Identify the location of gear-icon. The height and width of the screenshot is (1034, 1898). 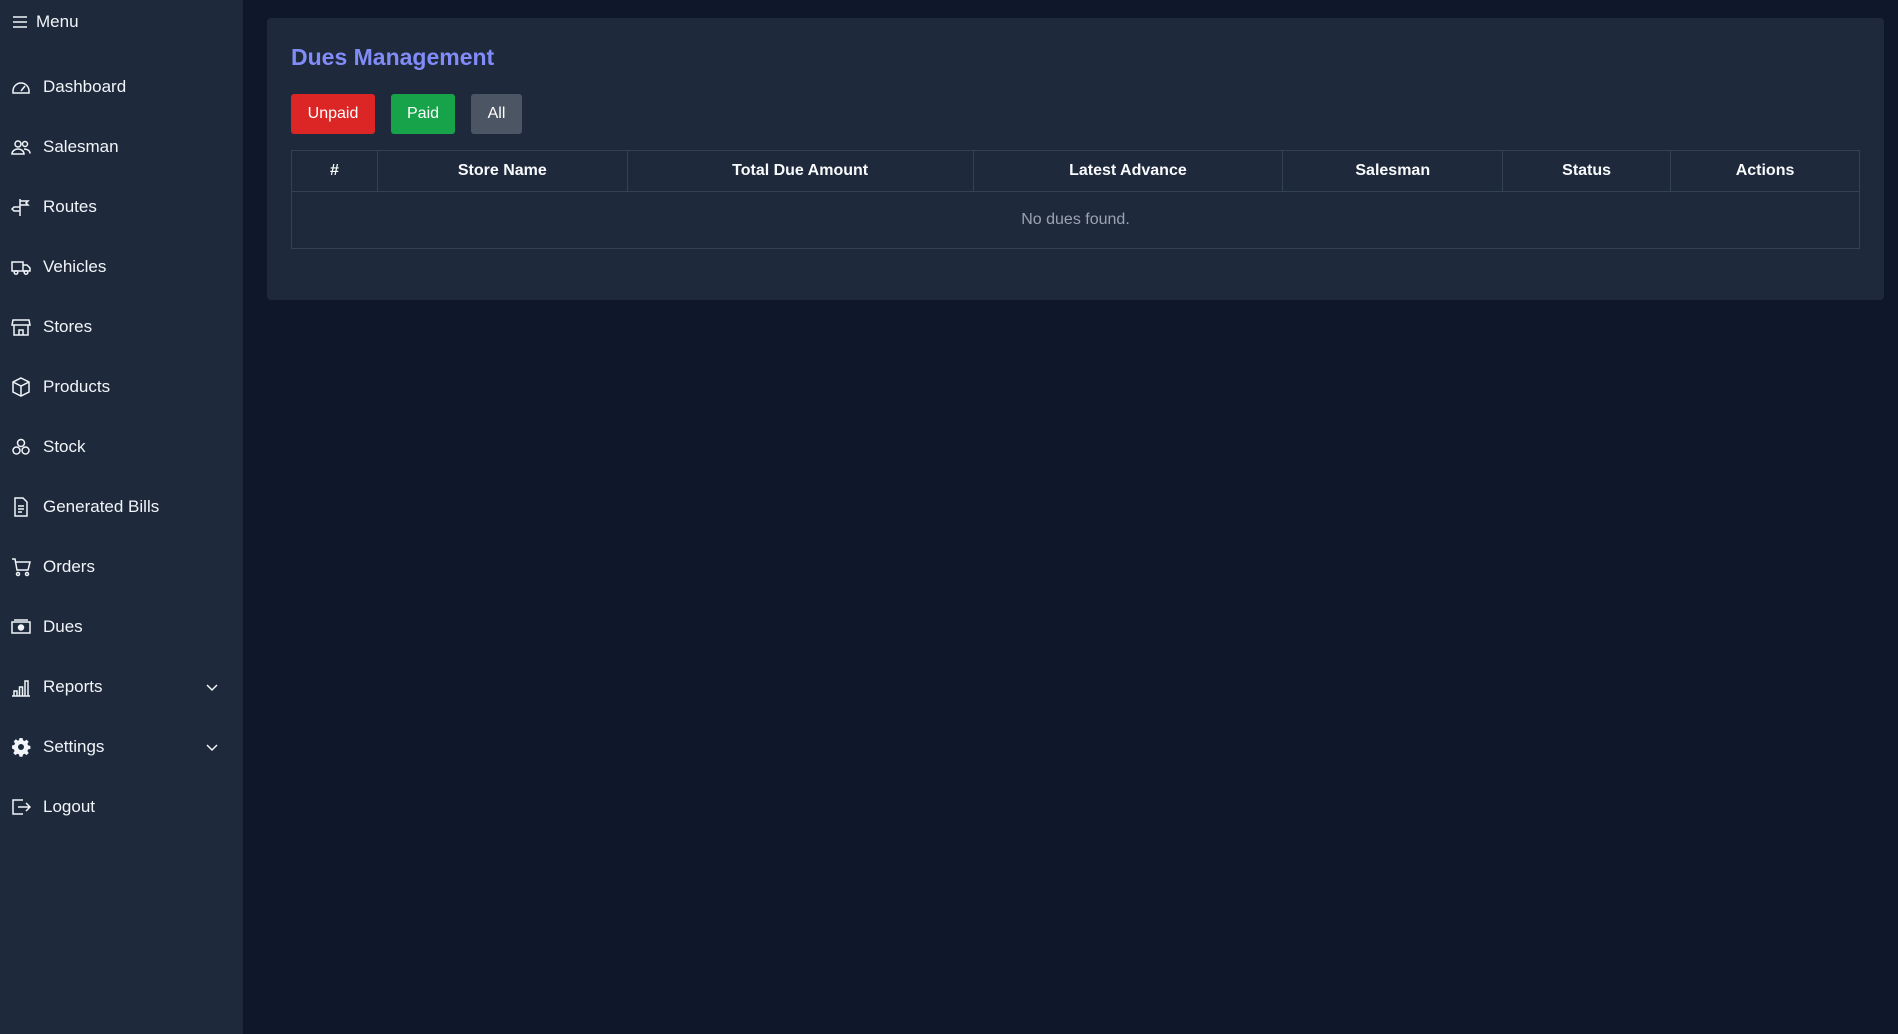
(21, 747).